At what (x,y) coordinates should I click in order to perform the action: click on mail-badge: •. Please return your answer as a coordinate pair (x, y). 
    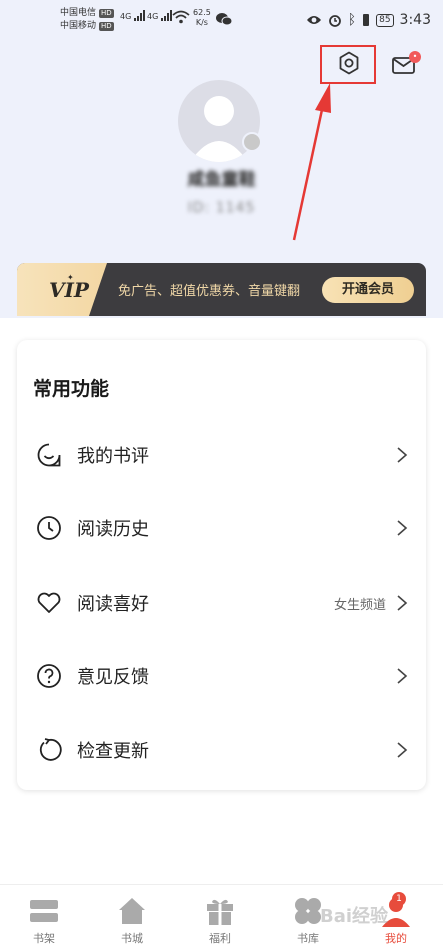
    Looking at the image, I should click on (415, 57).